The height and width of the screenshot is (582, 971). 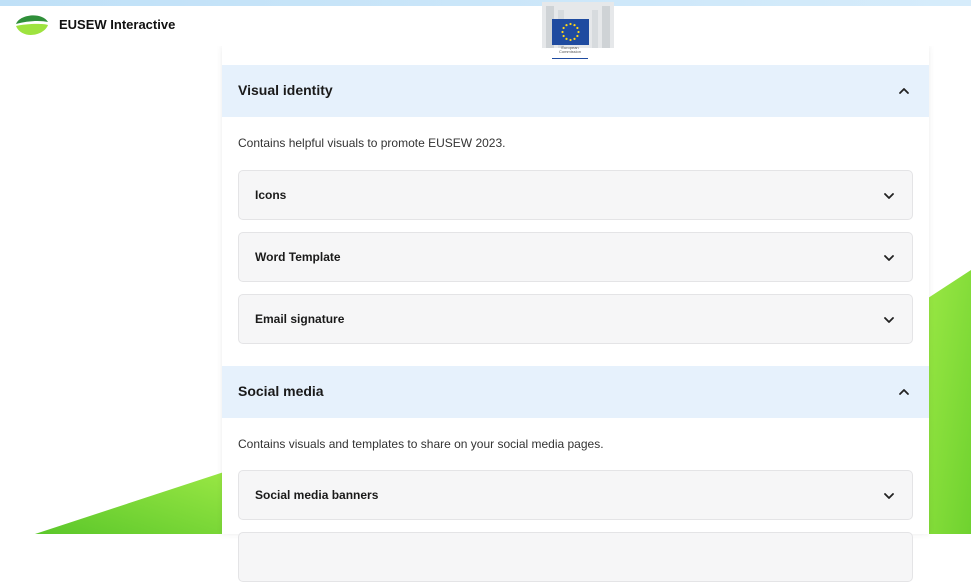 What do you see at coordinates (575, 91) in the screenshot?
I see `section-header-visual-identity: Visual identity` at bounding box center [575, 91].